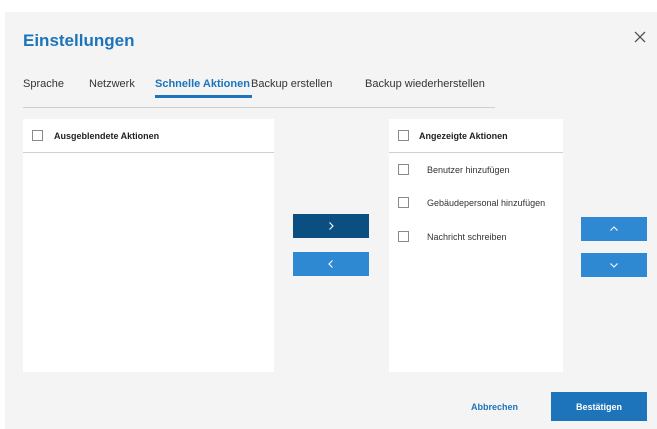 The height and width of the screenshot is (429, 657). I want to click on chevron-down-icon, so click(614, 265).